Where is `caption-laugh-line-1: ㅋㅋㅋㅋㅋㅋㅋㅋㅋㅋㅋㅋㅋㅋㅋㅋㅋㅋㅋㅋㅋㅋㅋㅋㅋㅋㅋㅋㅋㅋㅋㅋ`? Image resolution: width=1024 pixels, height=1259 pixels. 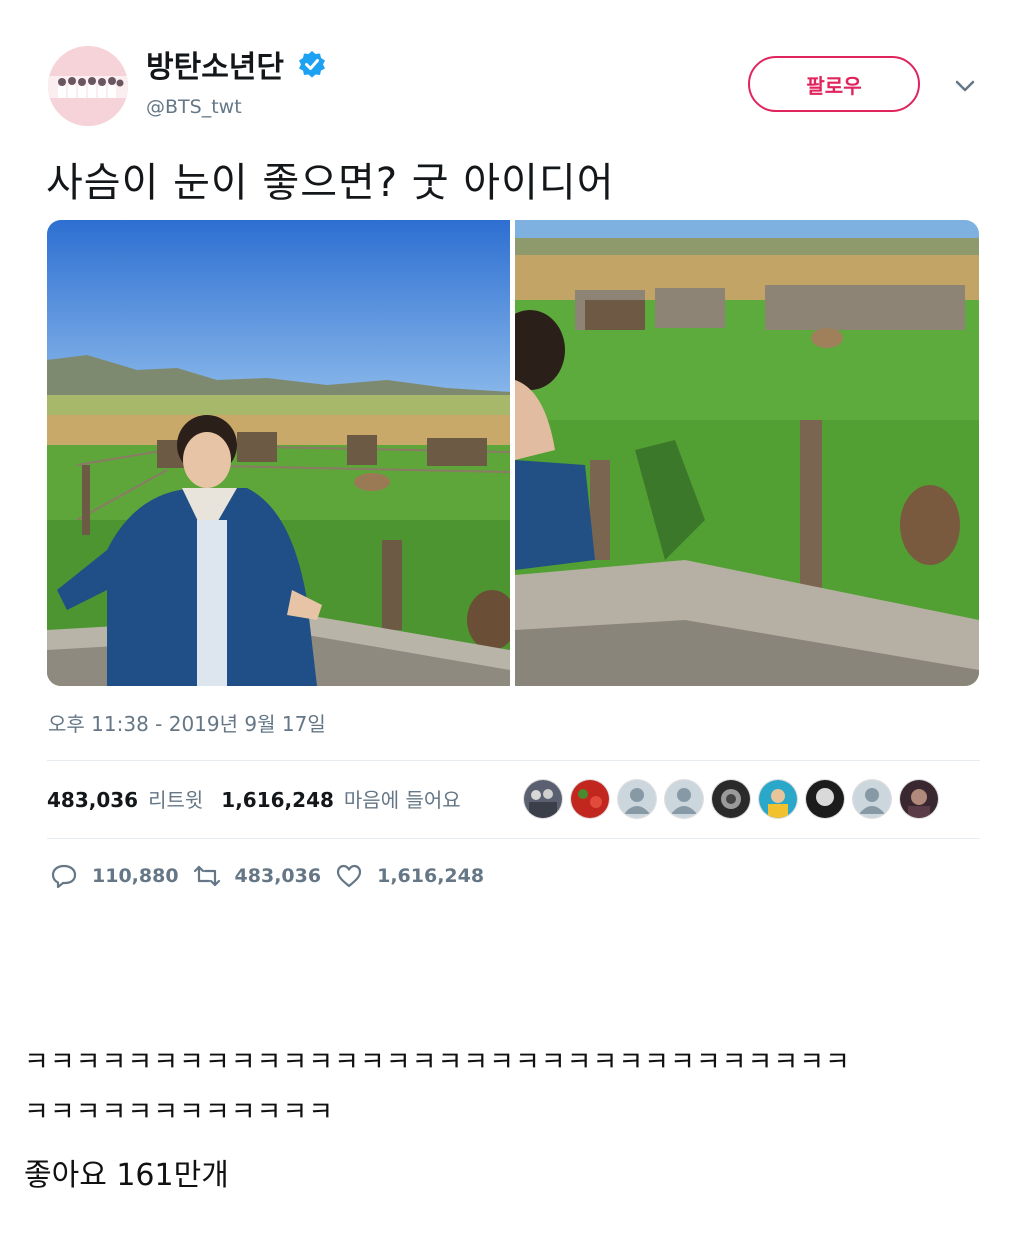 caption-laugh-line-1: ㅋㅋㅋㅋㅋㅋㅋㅋㅋㅋㅋㅋㅋㅋㅋㅋㅋㅋㅋㅋㅋㅋㅋㅋㅋㅋㅋㅋㅋㅋㅋㅋ is located at coordinates (437, 1062).